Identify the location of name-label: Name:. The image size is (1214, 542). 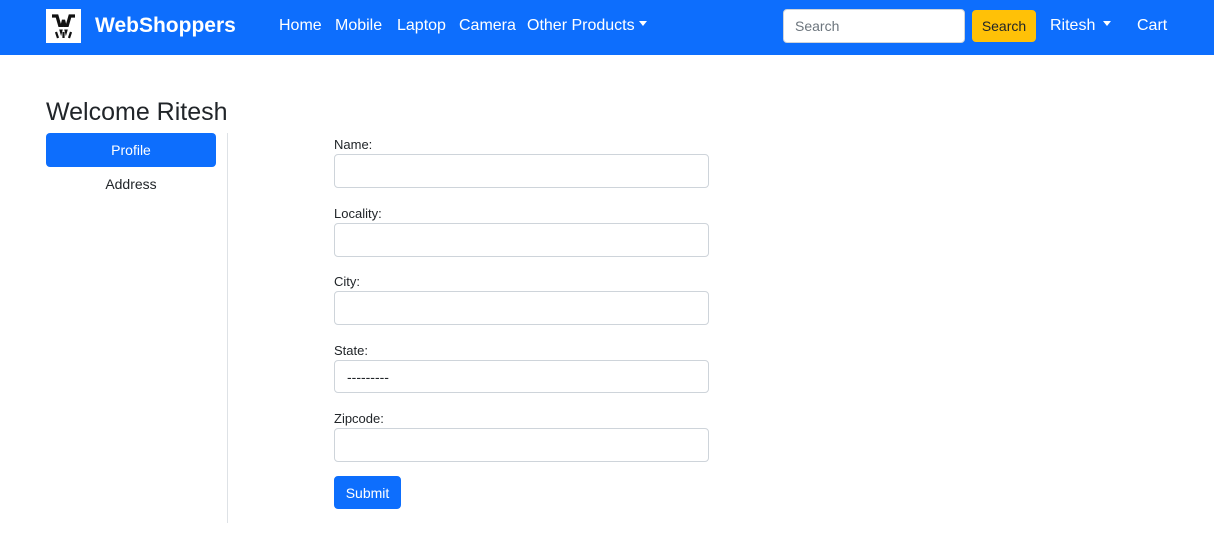
(353, 144).